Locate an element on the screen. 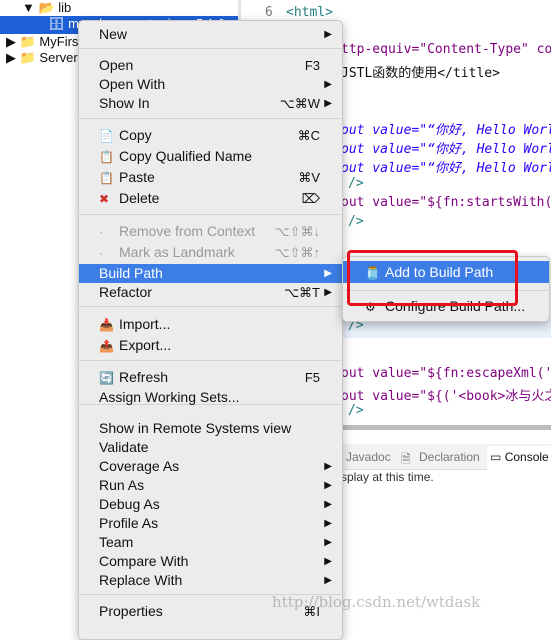 This screenshot has width=551, height=640. menu-item-mark-as-landmark: · Mark as Landmark ⌥⇧⌘↑ is located at coordinates (210, 252).